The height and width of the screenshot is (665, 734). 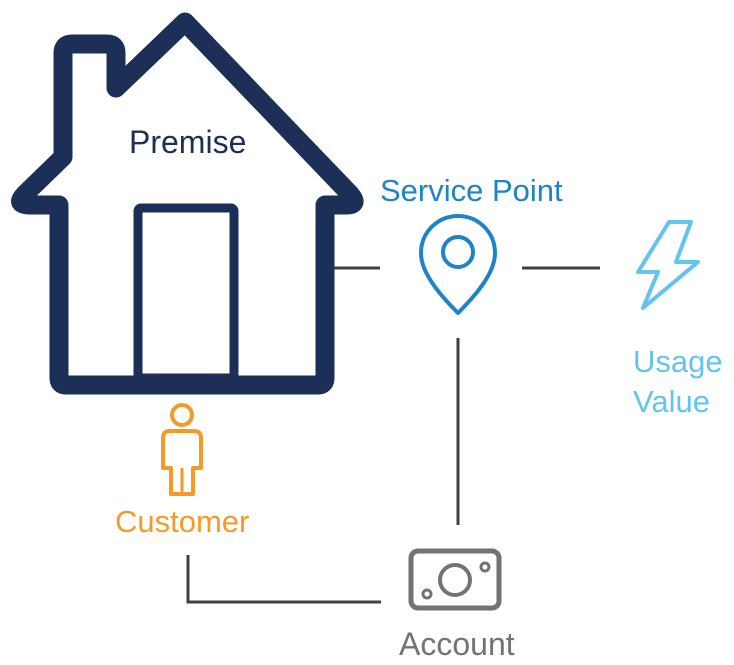 I want to click on usage-value-line-2: Value, so click(x=671, y=401).